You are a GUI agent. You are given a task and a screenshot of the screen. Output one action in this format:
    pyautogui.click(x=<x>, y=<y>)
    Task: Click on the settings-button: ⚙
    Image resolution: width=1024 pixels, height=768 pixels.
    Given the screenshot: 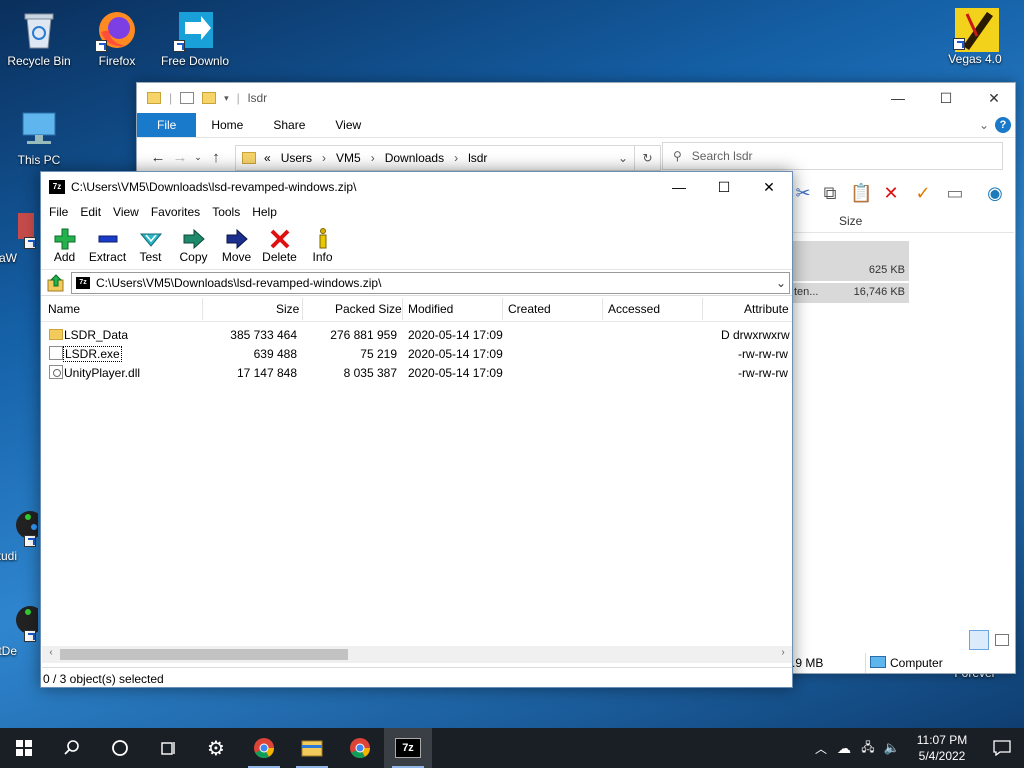 What is the action you would take?
    pyautogui.click(x=216, y=748)
    